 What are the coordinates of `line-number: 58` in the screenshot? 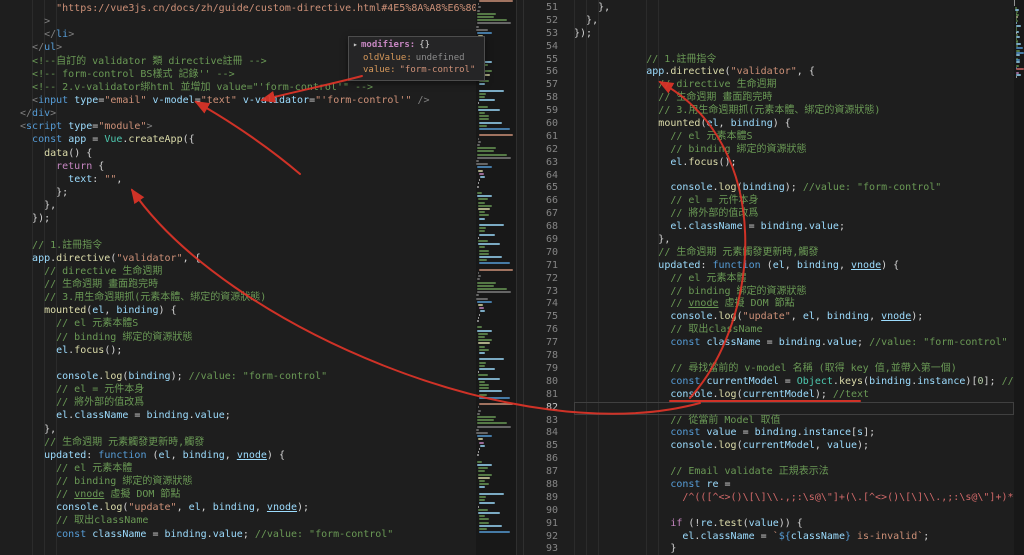 It's located at (540, 98).